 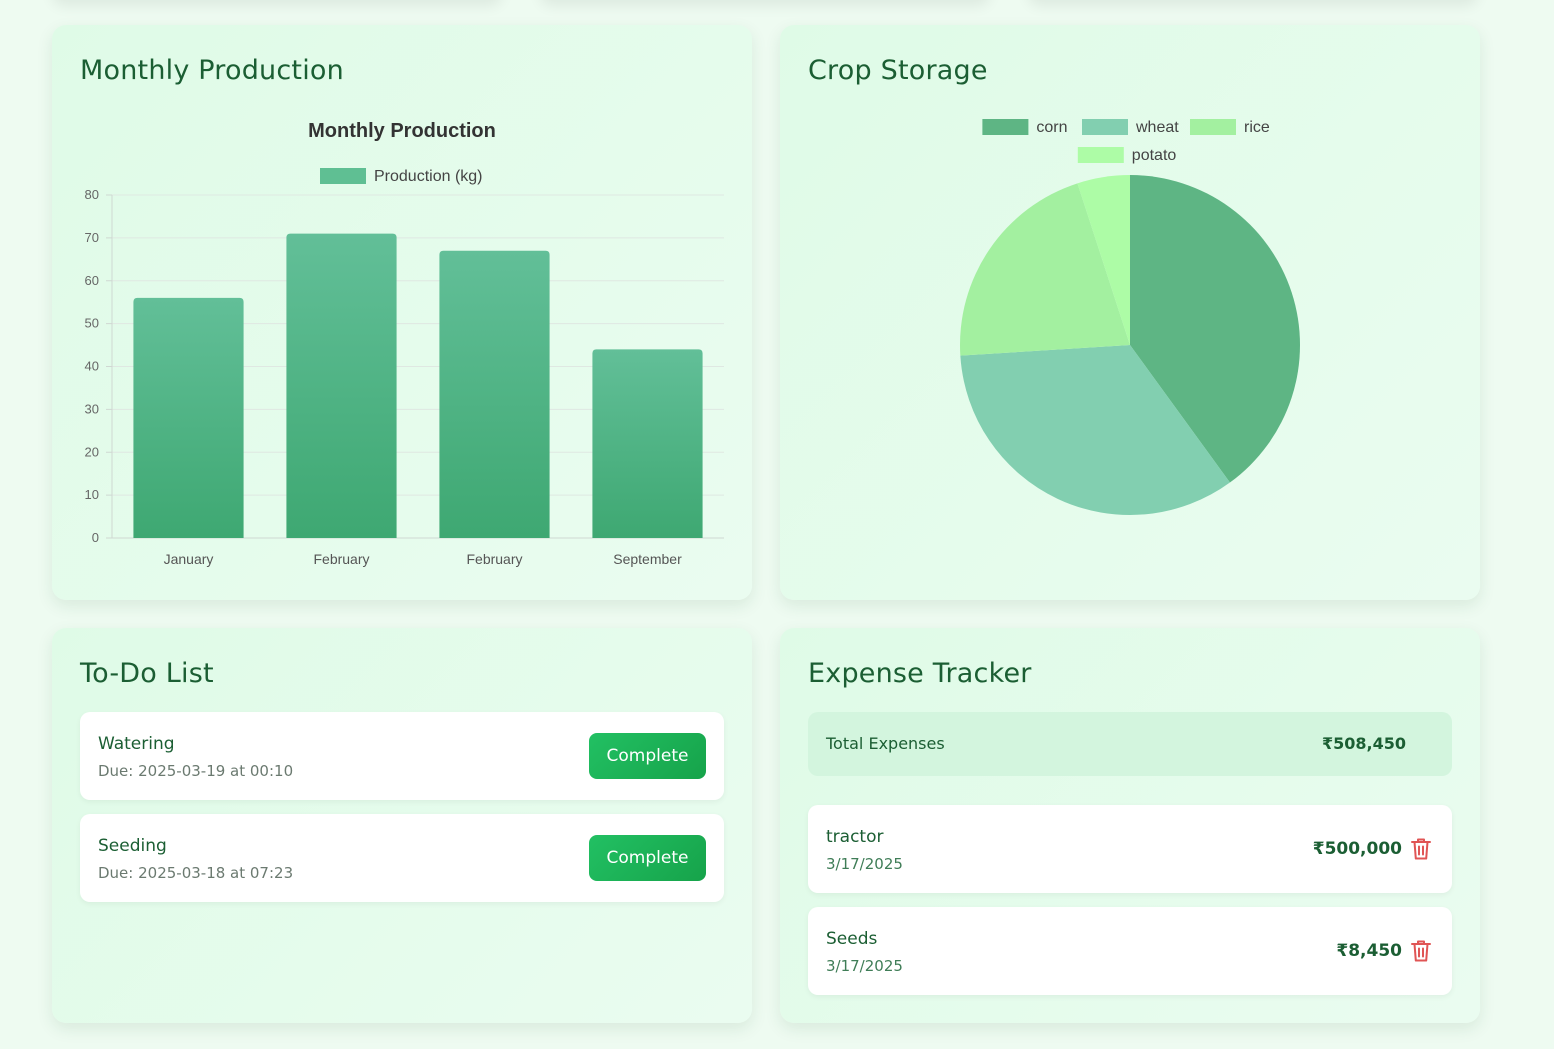 I want to click on todo-due-date: Due: 2025-03-18 at 07:23, so click(x=196, y=873).